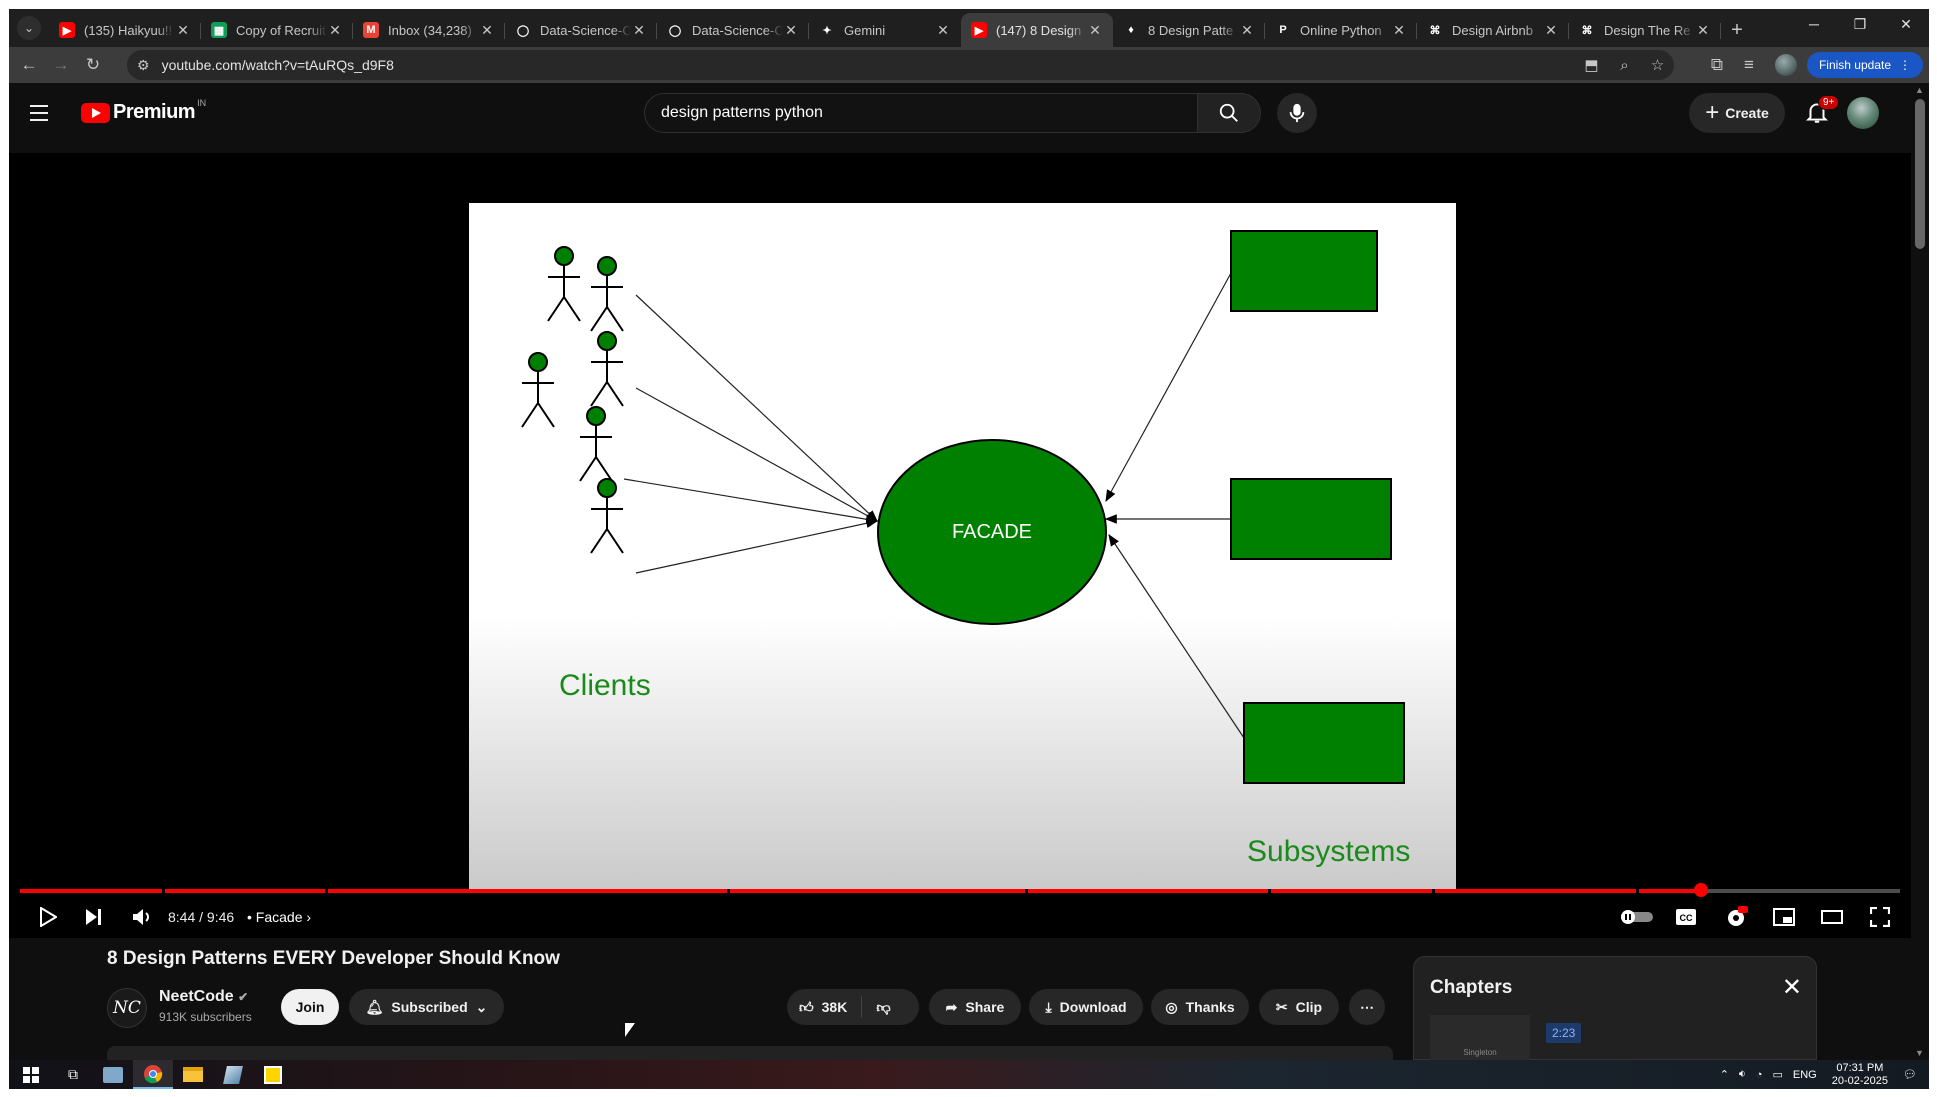 This screenshot has height=1097, width=1937. I want to click on finish-update-button: Finish update ⋮, so click(1864, 65).